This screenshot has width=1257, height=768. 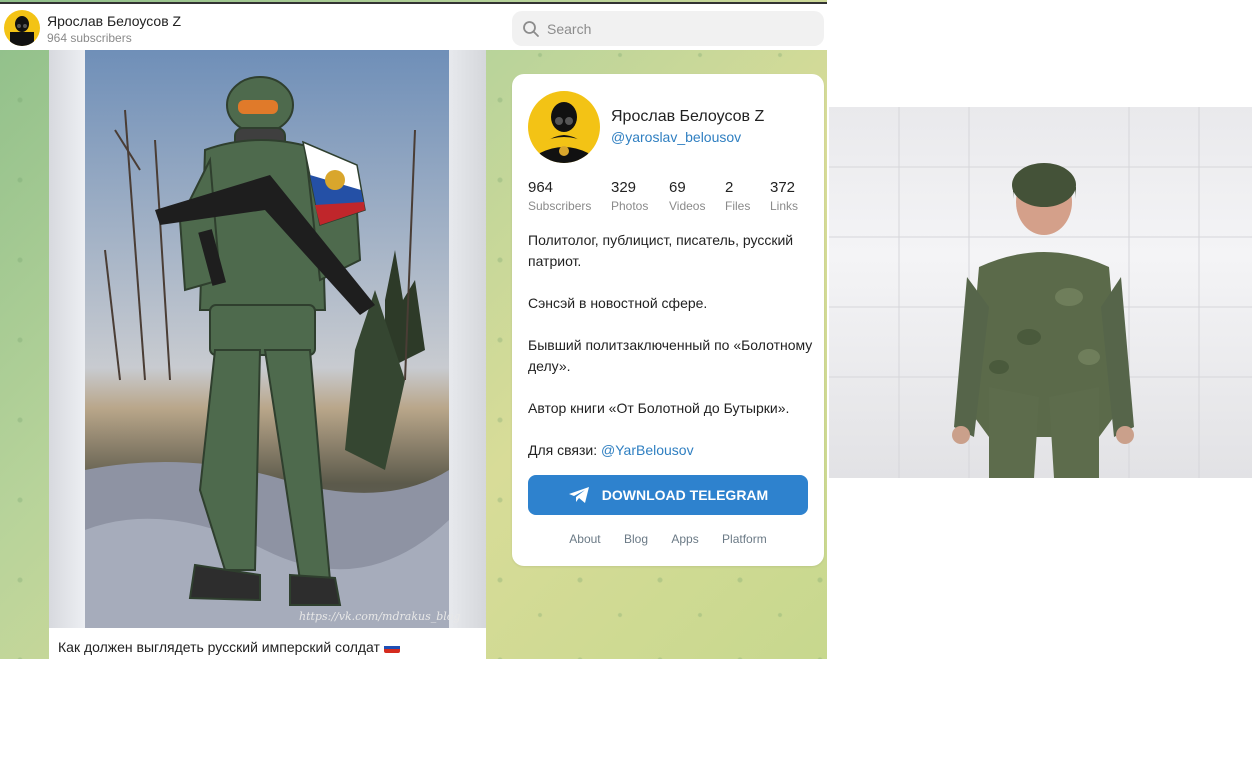 I want to click on stat-value: 964, so click(x=541, y=187).